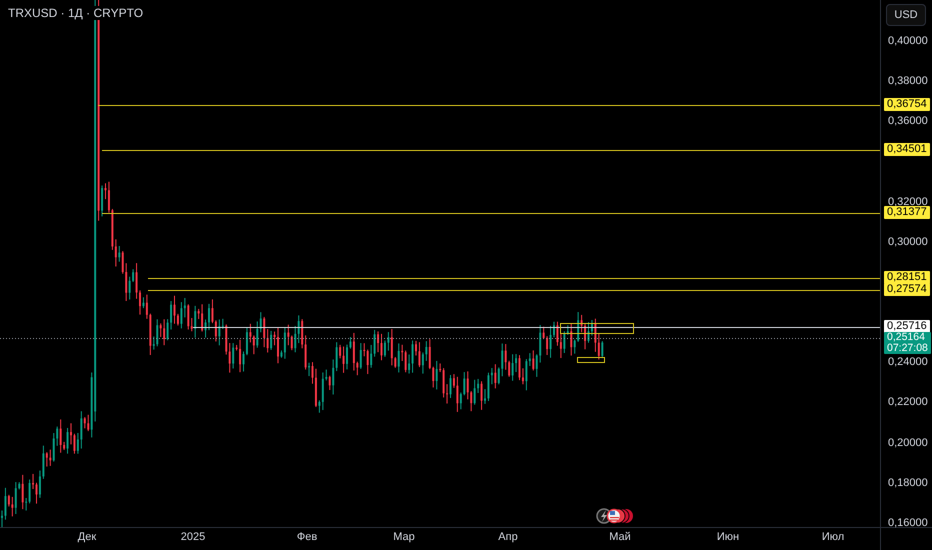 Image resolution: width=932 pixels, height=550 pixels. Describe the element at coordinates (508, 537) in the screenshot. I see `time-axis-label: Апр` at that location.